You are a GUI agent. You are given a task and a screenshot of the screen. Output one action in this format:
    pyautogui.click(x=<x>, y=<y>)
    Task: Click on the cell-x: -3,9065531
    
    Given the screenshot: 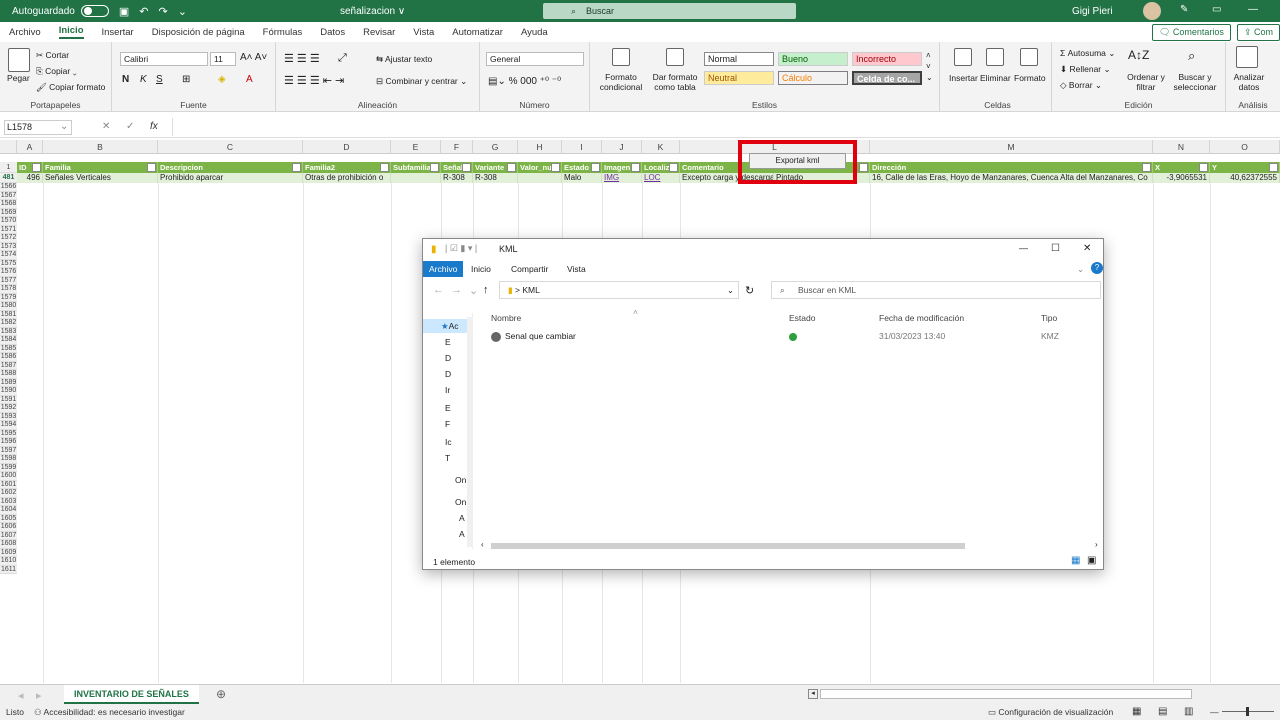 What is the action you would take?
    pyautogui.click(x=1181, y=178)
    